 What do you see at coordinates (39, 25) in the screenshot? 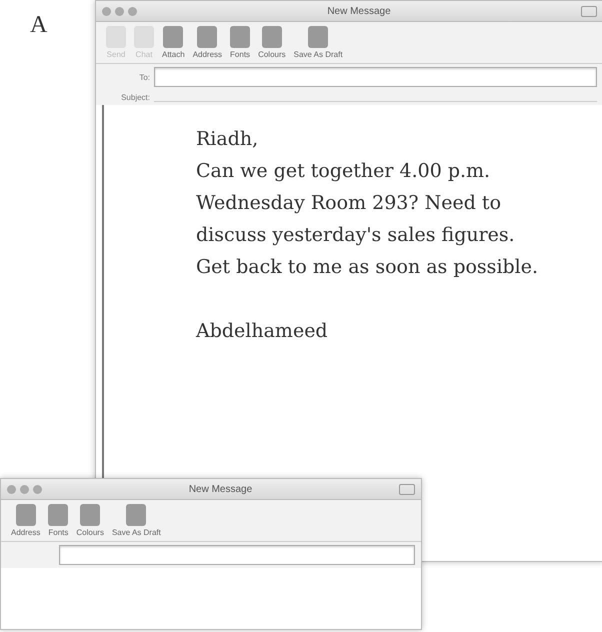
I see `figure-label: A` at bounding box center [39, 25].